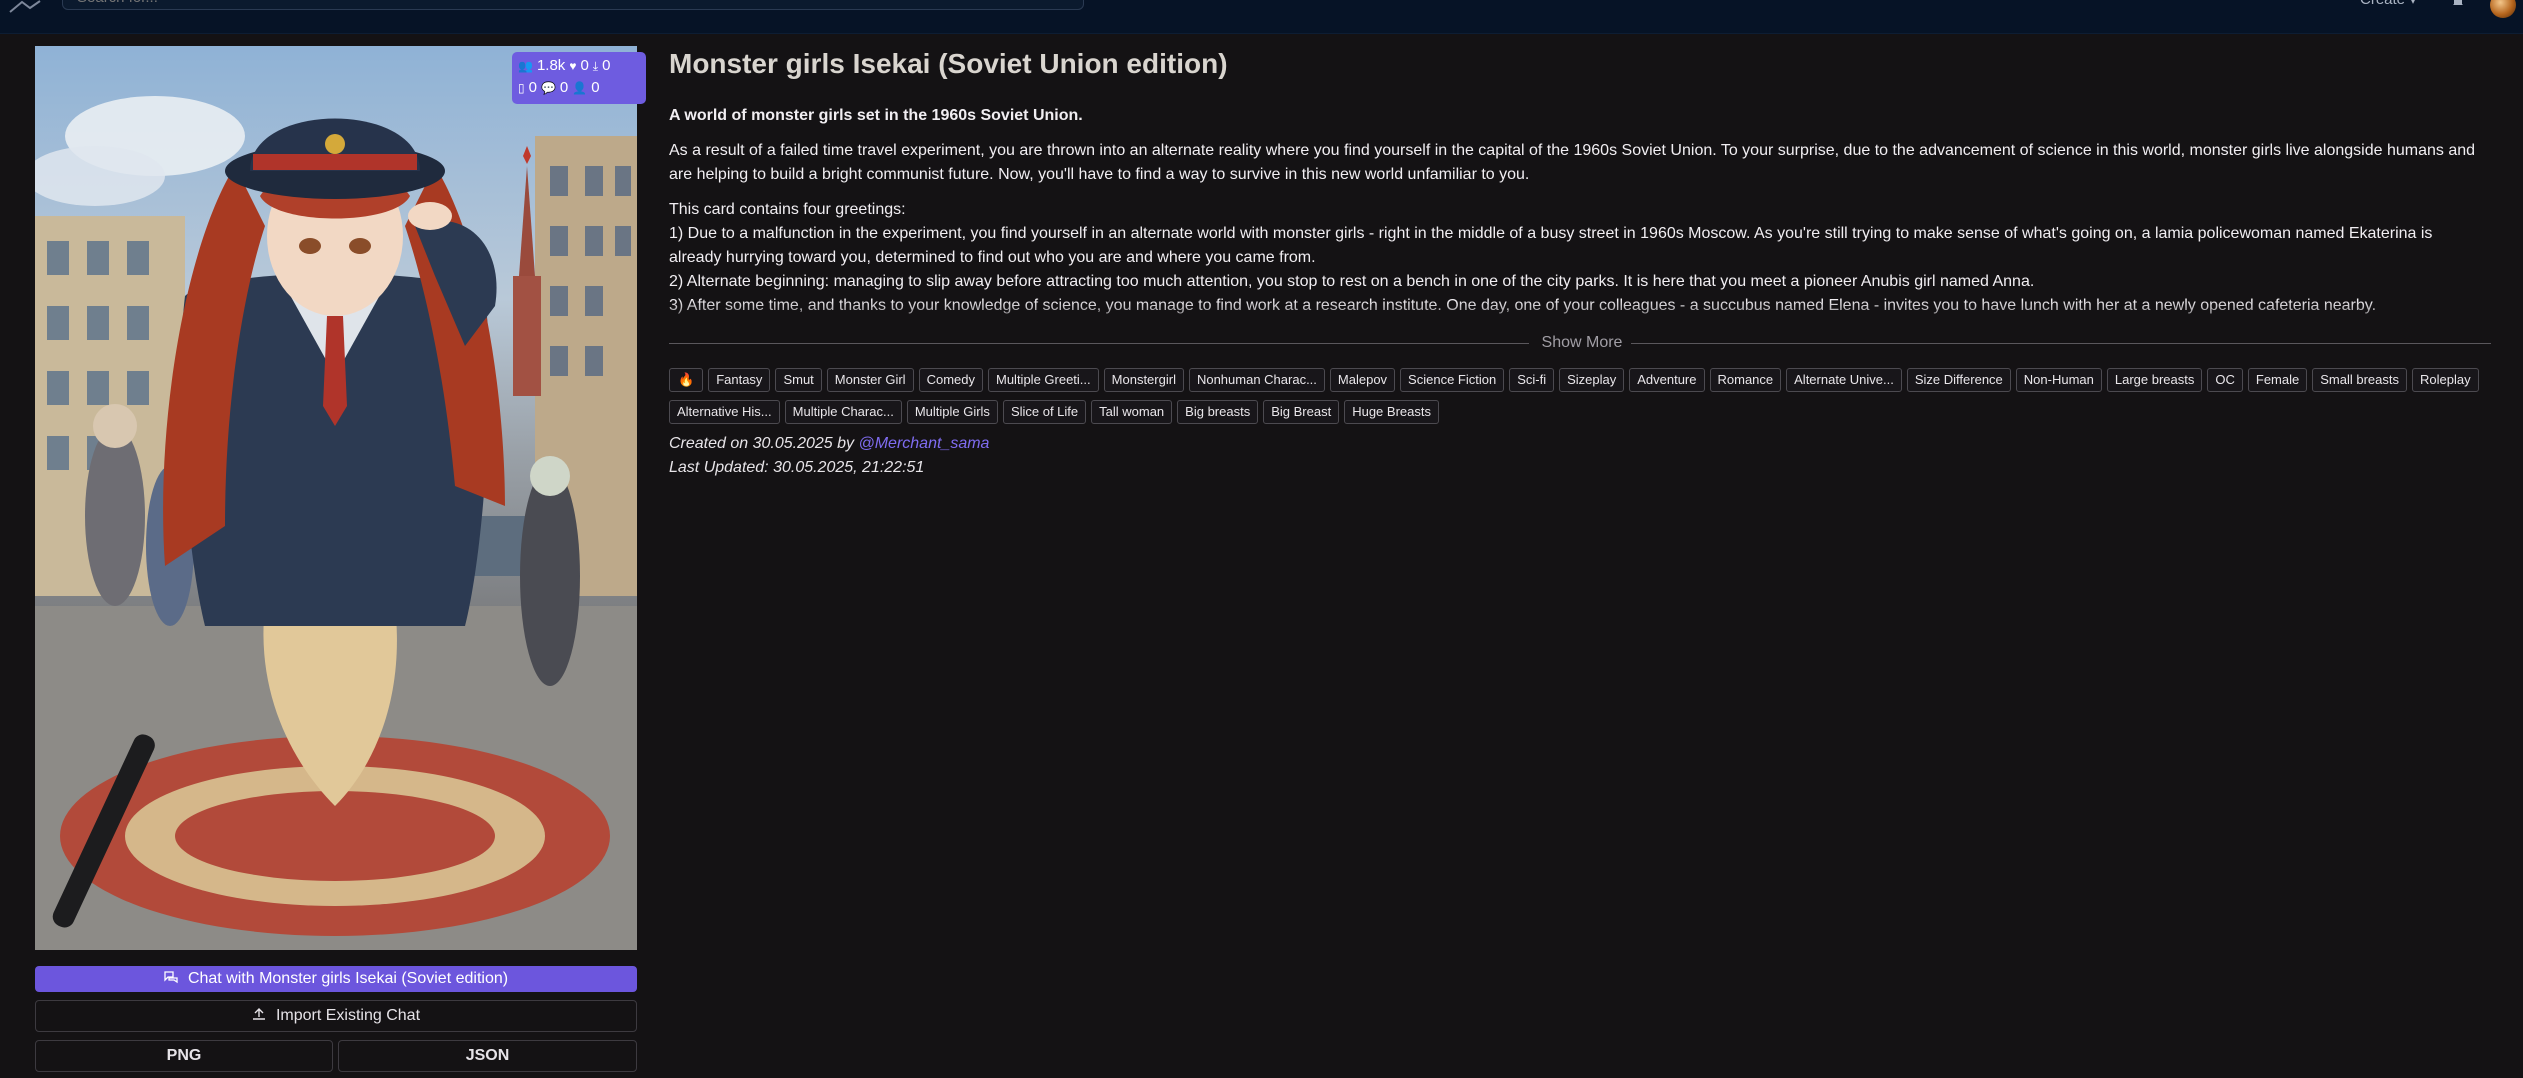 The width and height of the screenshot is (2523, 1078). I want to click on png-button-label: PNG, so click(184, 1055).